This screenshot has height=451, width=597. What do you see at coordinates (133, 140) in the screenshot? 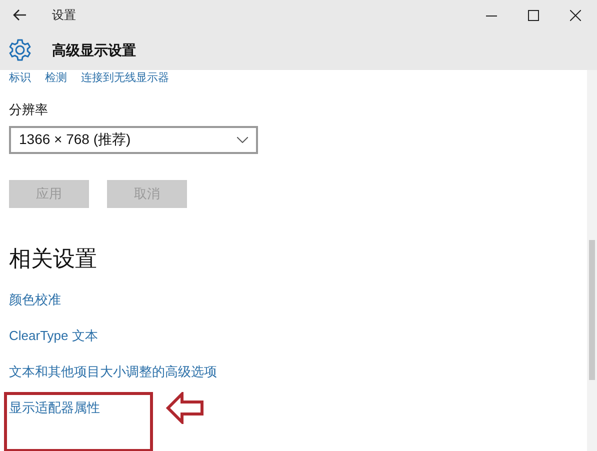
I see `resolution-dropdown: 1366 × 768 (推荐)` at bounding box center [133, 140].